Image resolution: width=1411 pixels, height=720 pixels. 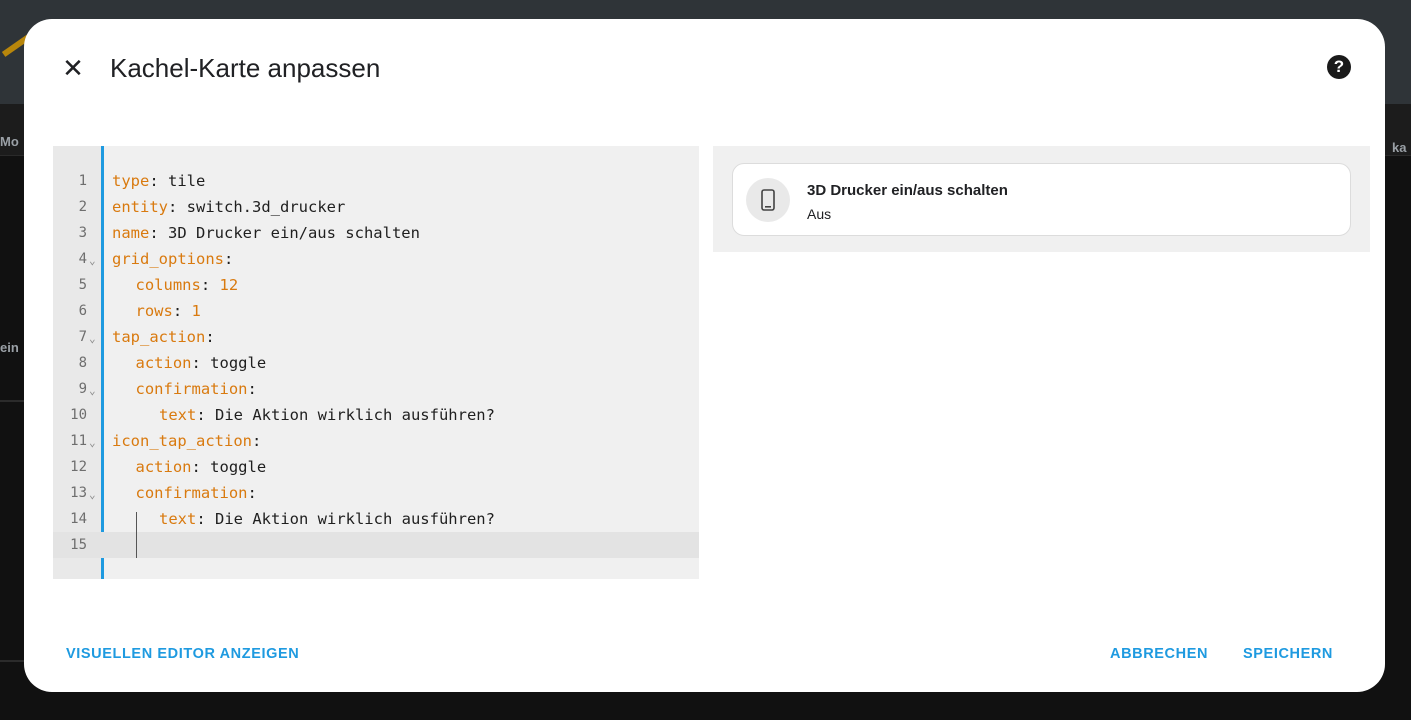 I want to click on line-number: 9, so click(x=82, y=389).